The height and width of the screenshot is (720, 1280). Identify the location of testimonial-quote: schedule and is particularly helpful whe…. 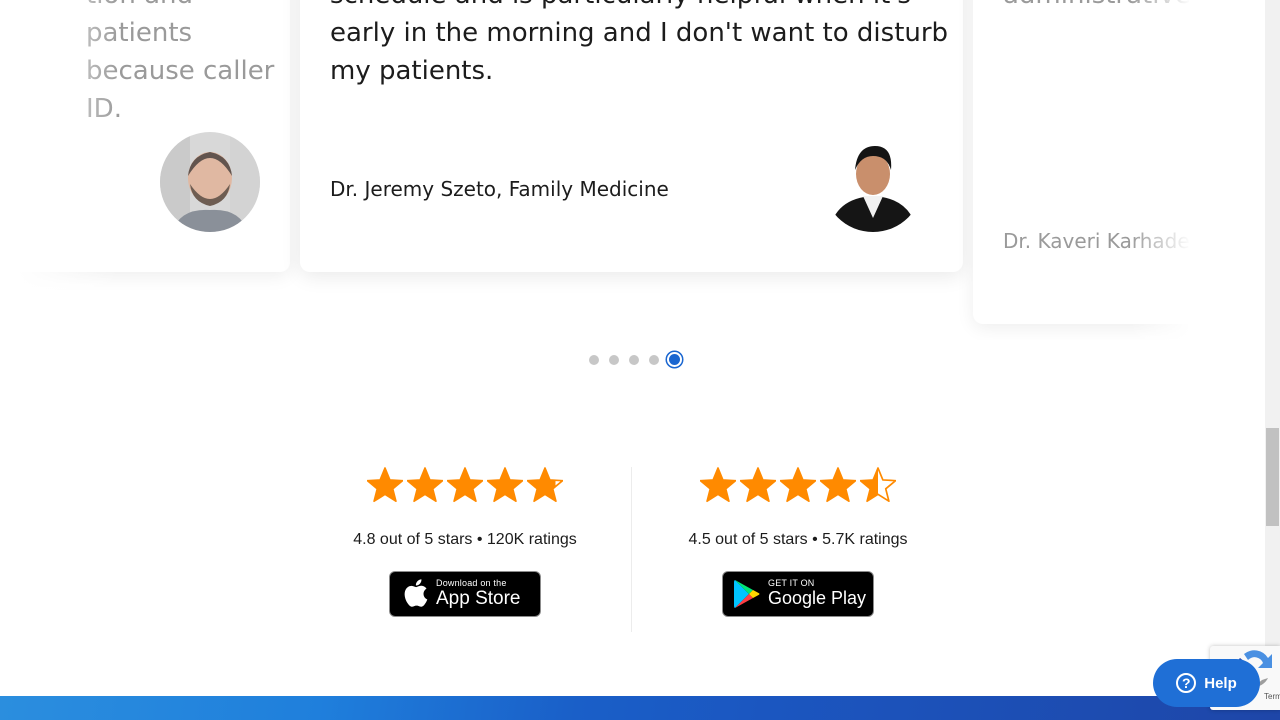
(639, 43).